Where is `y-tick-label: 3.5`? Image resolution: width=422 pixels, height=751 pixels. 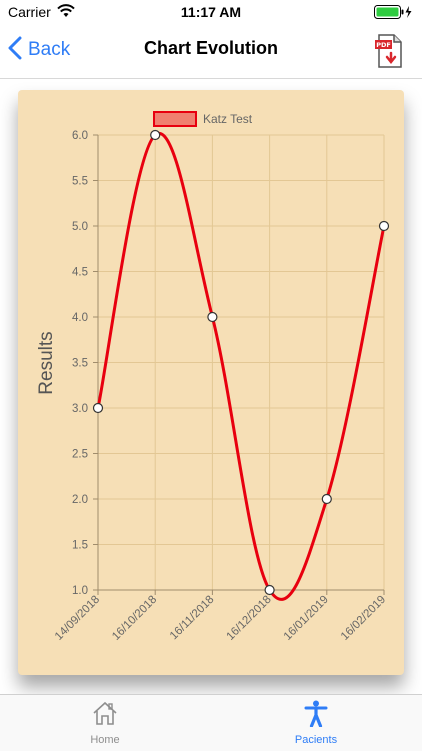
y-tick-label: 3.5 is located at coordinates (80, 364).